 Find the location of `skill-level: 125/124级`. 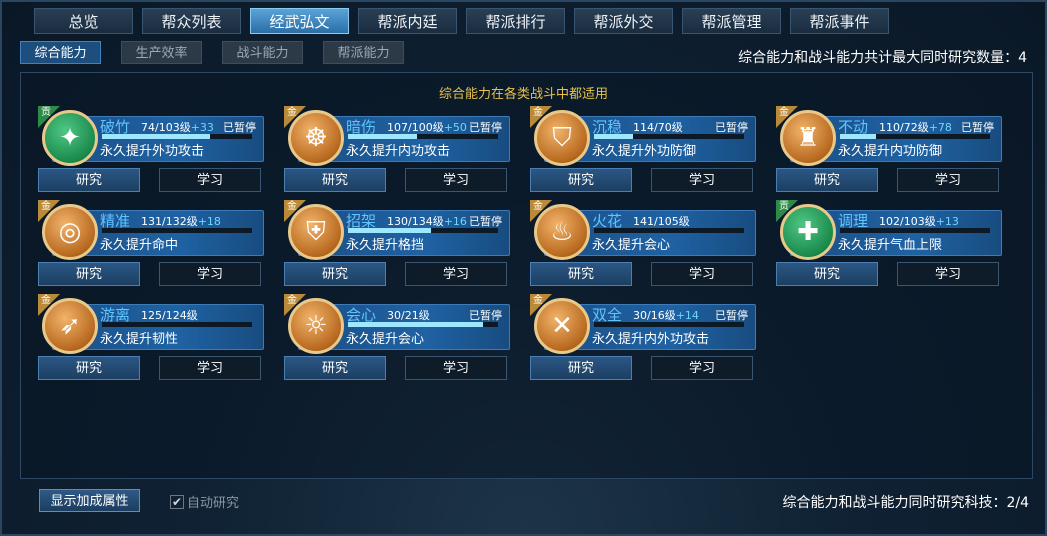

skill-level: 125/124级 is located at coordinates (169, 315).